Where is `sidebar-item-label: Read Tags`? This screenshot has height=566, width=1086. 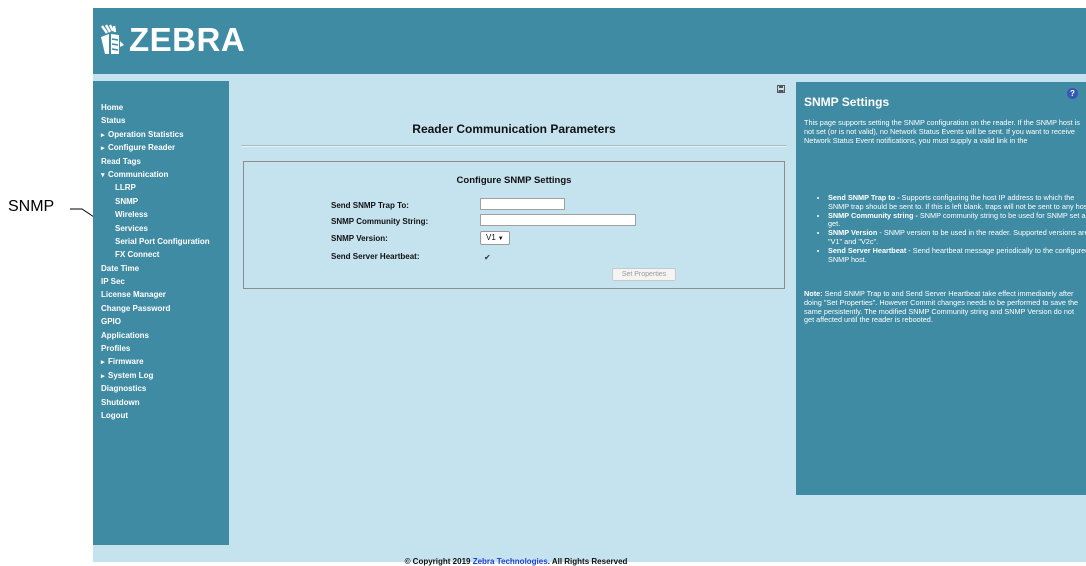
sidebar-item-label: Read Tags is located at coordinates (121, 161).